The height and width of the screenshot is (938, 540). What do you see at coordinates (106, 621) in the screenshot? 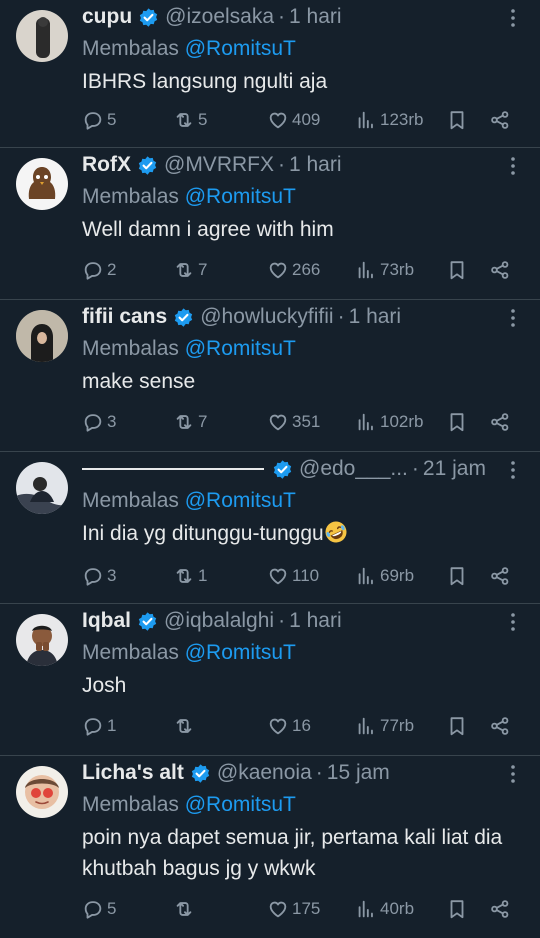
I see `display-name: Iqbal` at bounding box center [106, 621].